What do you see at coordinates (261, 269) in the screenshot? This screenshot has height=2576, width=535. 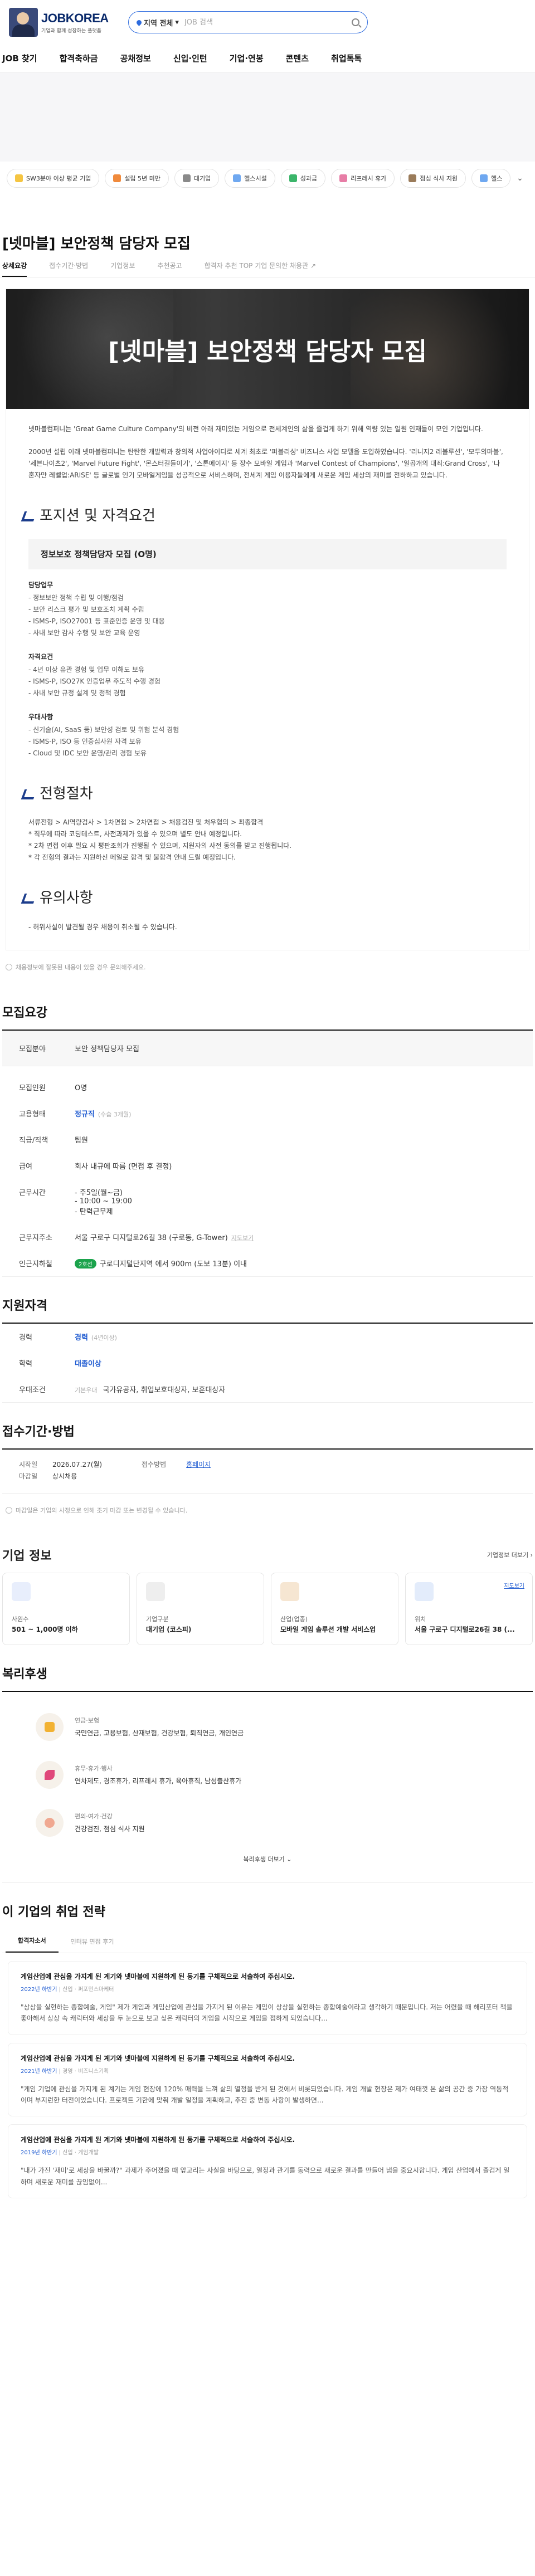 I see `tab-top-company: 합격자 추천 TOP 기업 문의한 채용관 ↗` at bounding box center [261, 269].